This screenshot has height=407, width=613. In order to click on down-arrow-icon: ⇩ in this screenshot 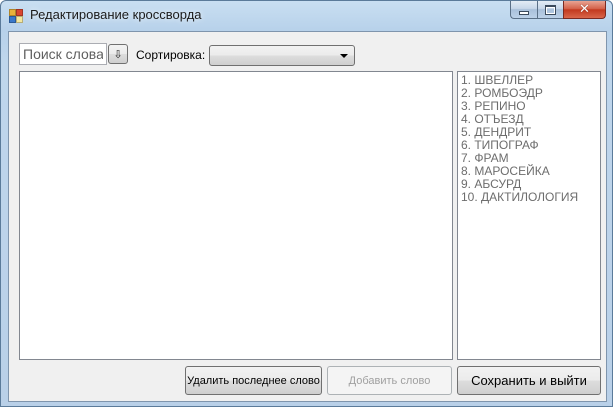, I will do `click(118, 54)`.